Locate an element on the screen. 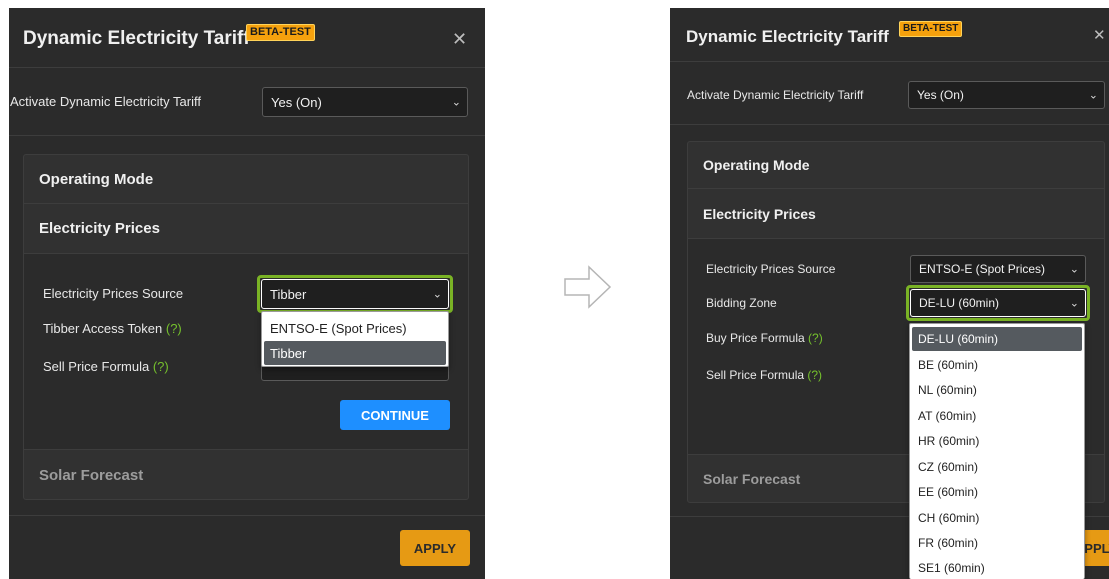 The width and height of the screenshot is (1109, 579). source-select: ENTSO-E (Spot Prices) ⌄ is located at coordinates (998, 269).